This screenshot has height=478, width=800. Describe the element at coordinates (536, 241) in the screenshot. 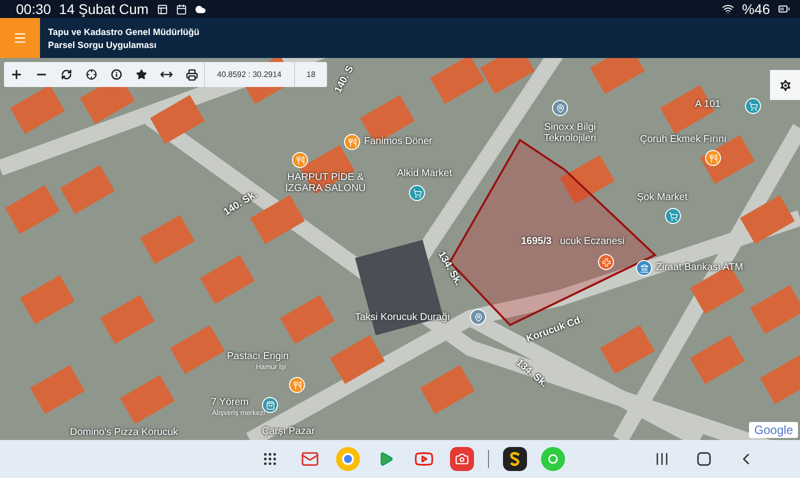

I see `parcel-number: 1695/3` at that location.